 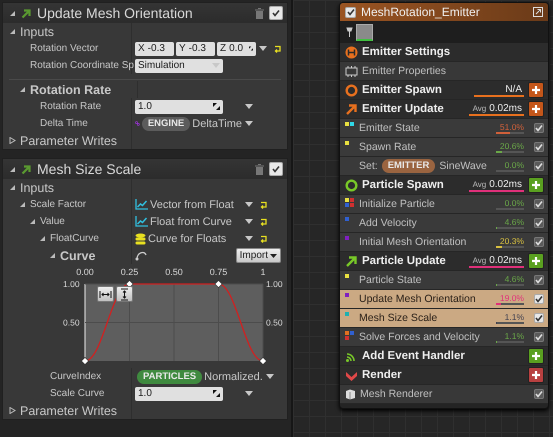 What do you see at coordinates (514, 279) in the screenshot?
I see `cost-percent: 4.6%` at bounding box center [514, 279].